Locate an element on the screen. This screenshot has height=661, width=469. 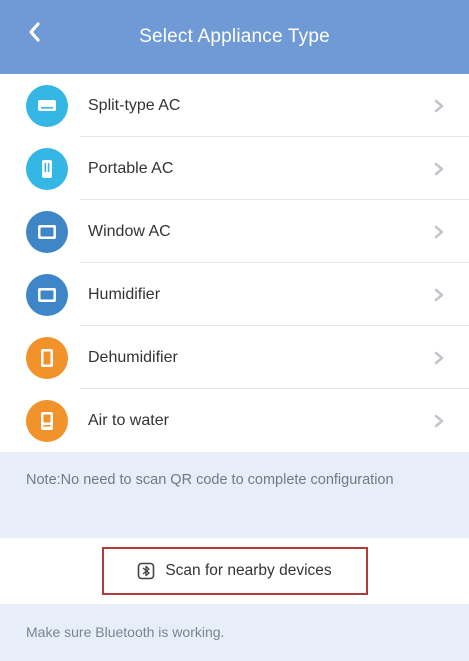
appliance-label: Dehumidifier is located at coordinates (133, 357).